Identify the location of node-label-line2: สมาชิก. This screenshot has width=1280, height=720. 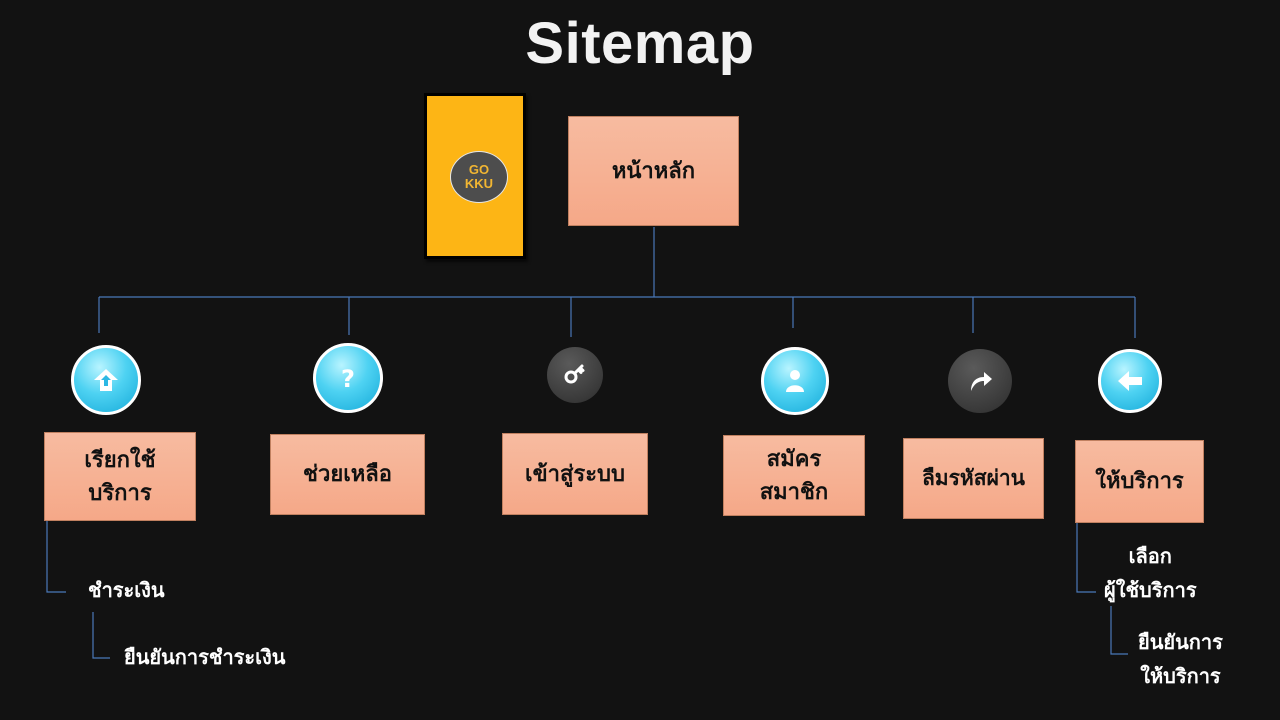
(794, 492).